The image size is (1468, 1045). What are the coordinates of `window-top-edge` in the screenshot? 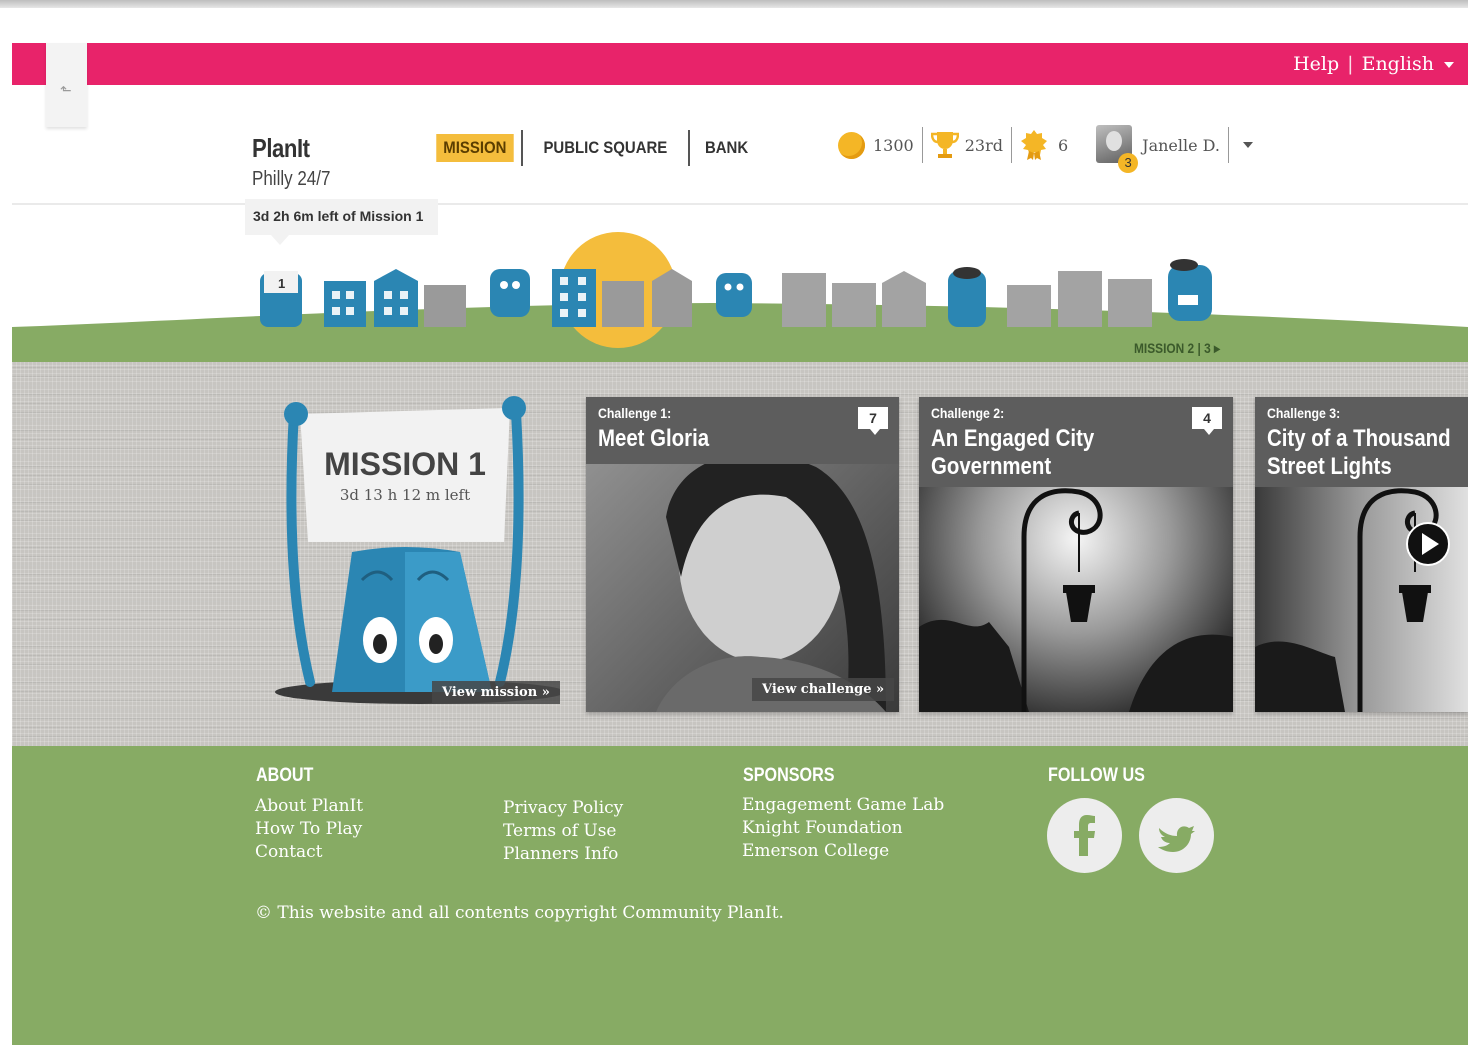 It's located at (734, 4).